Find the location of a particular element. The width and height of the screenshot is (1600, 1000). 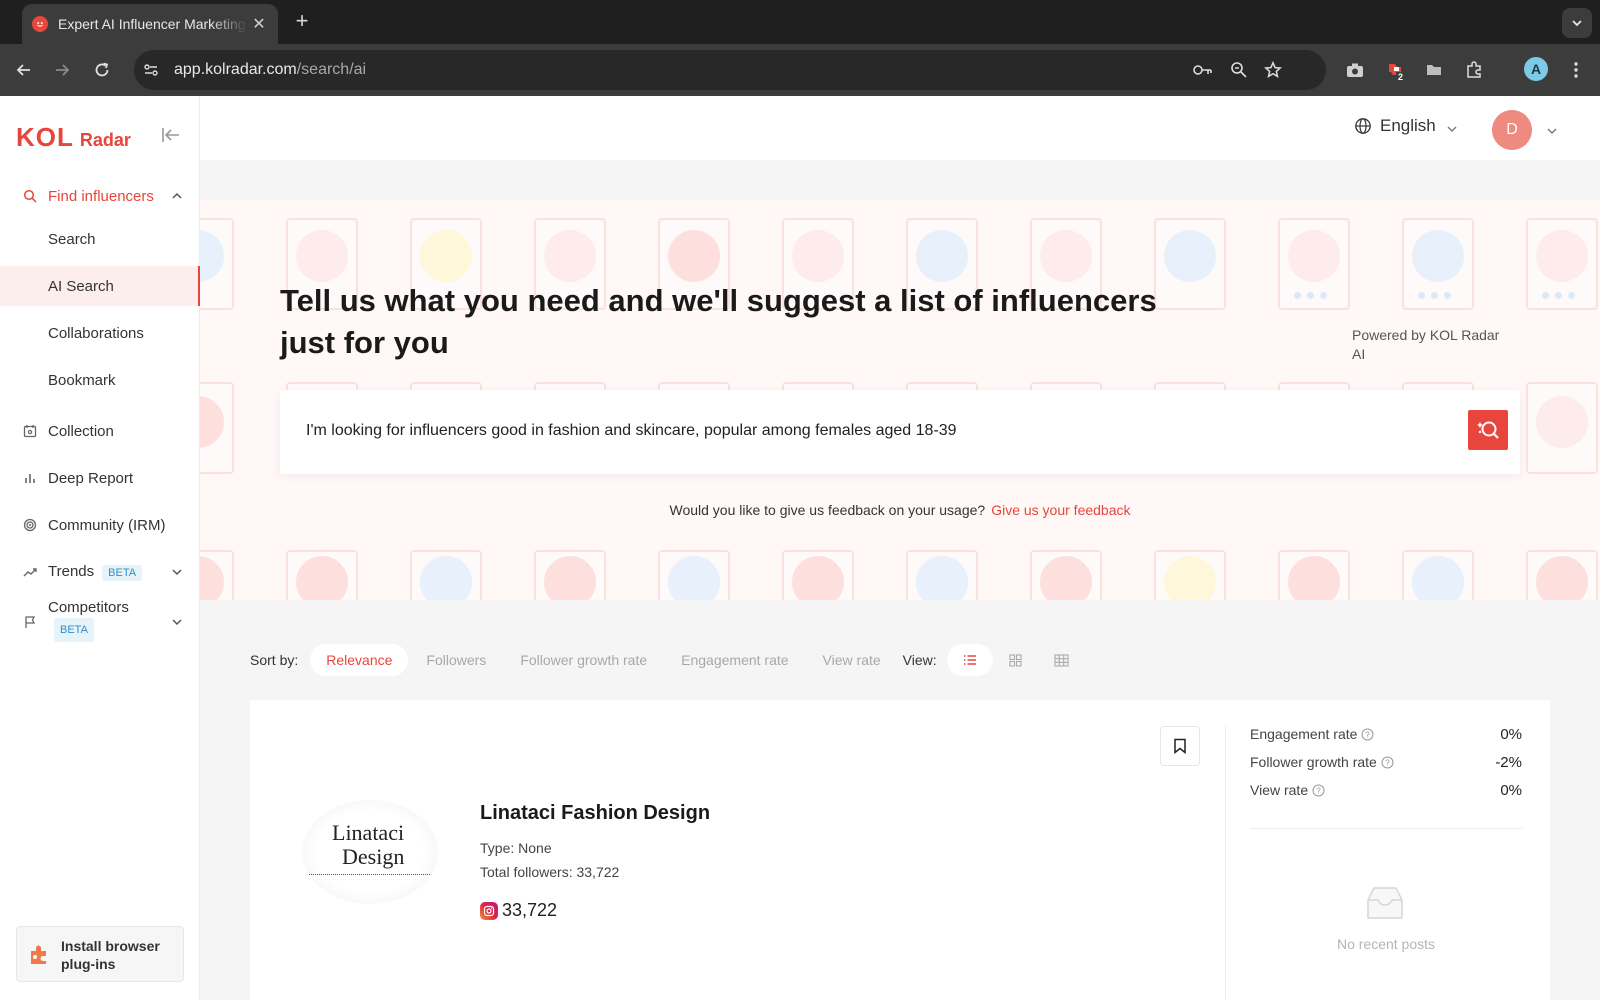

sidebar-item-collaborations: Collaborations is located at coordinates (100, 333).